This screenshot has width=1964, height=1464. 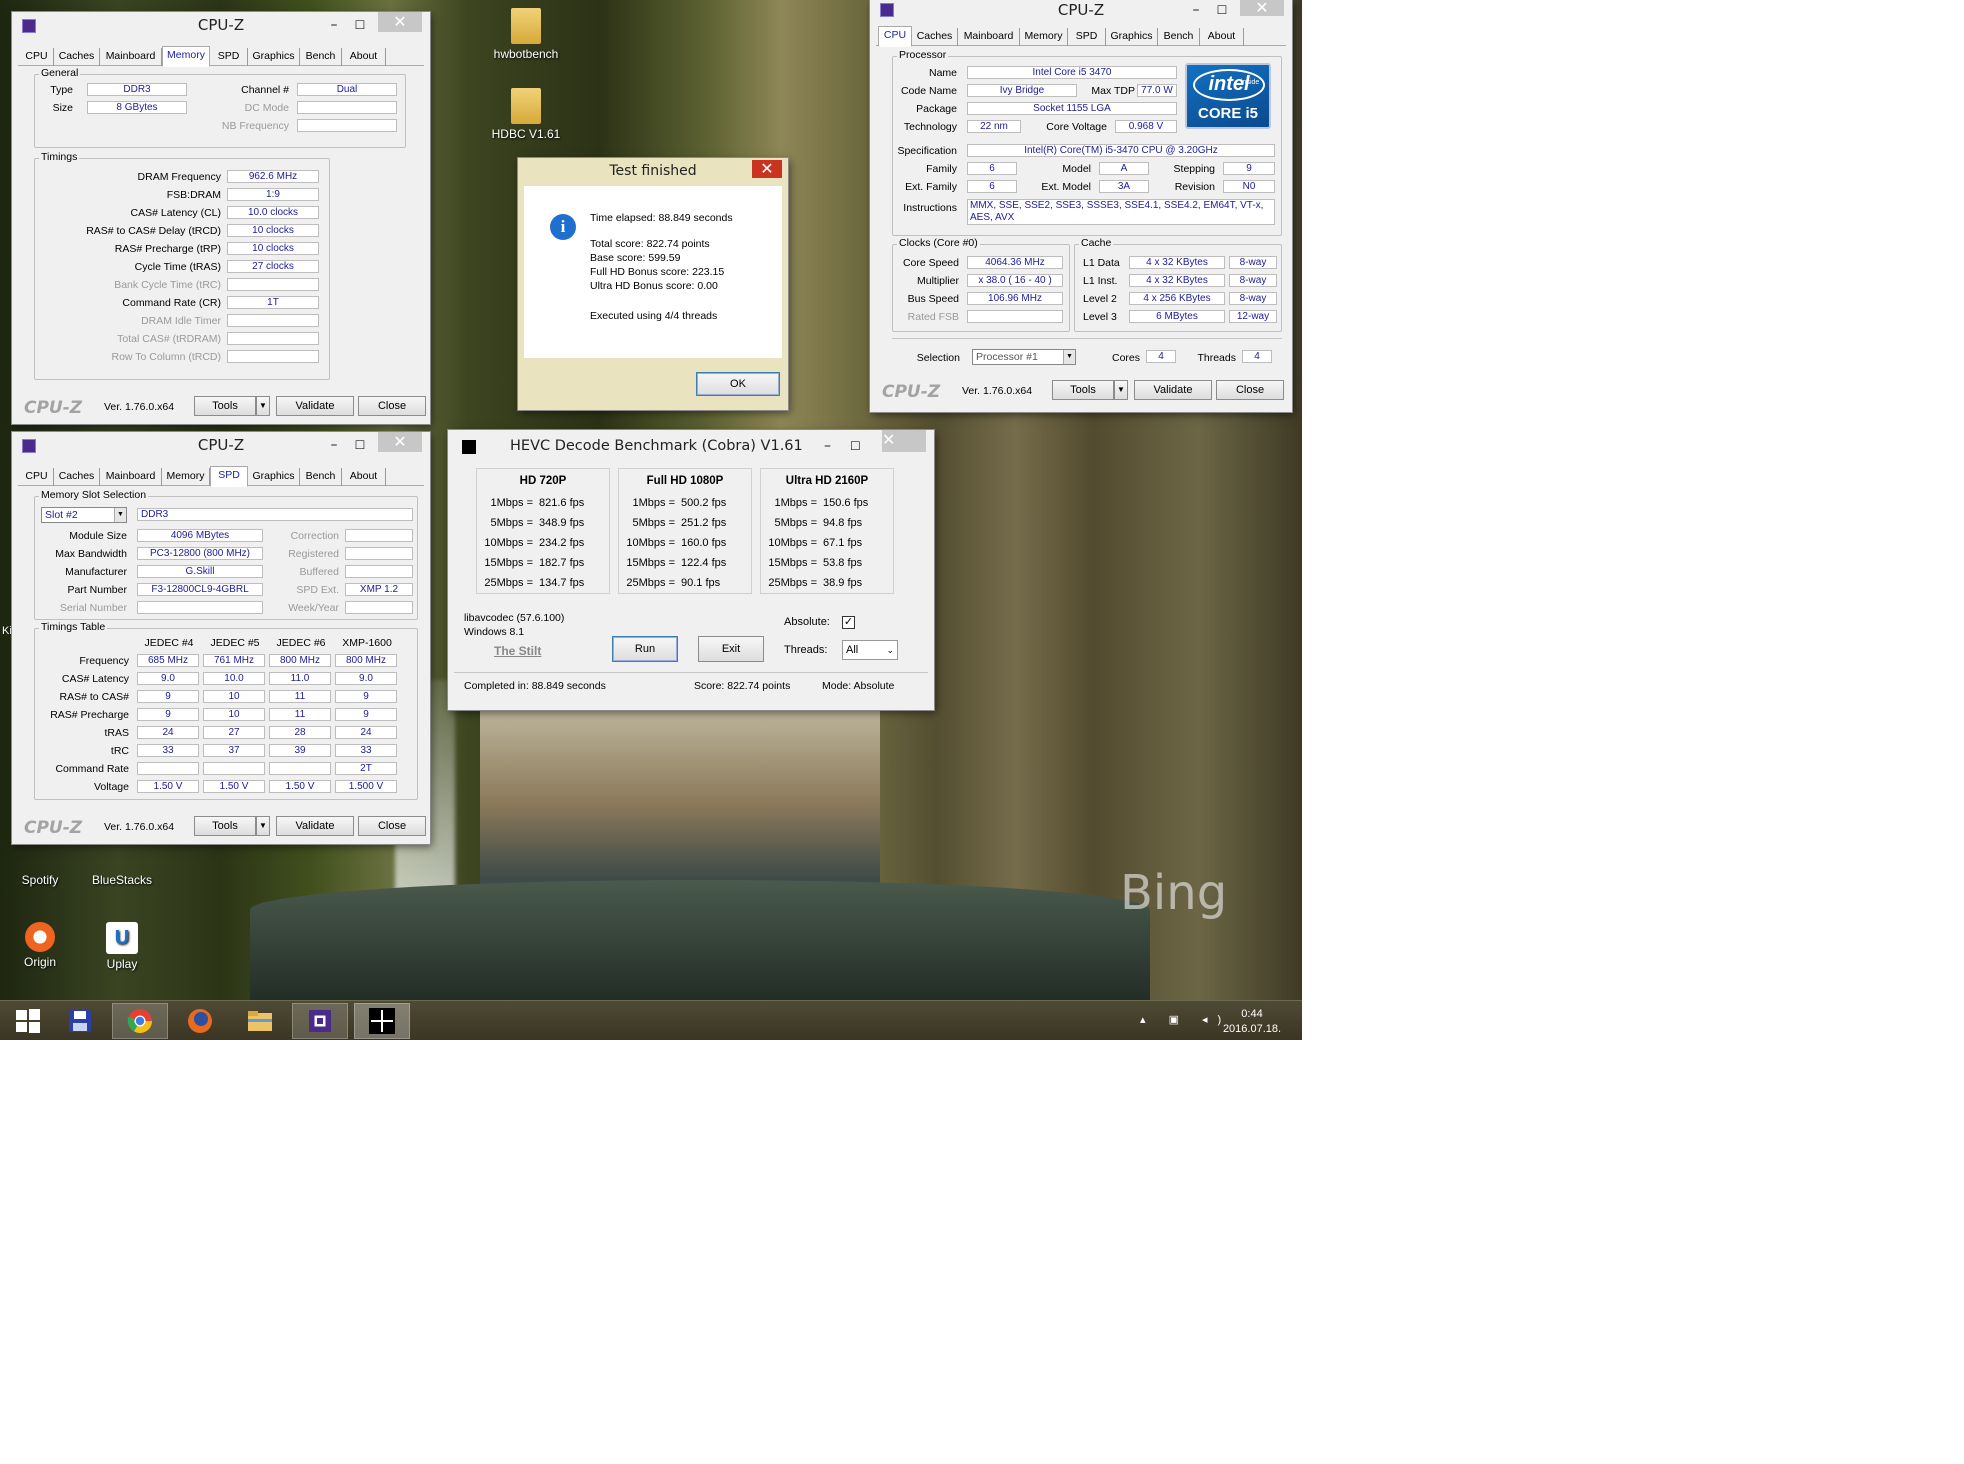 What do you see at coordinates (382, 1021) in the screenshot?
I see `taskbar-hevc` at bounding box center [382, 1021].